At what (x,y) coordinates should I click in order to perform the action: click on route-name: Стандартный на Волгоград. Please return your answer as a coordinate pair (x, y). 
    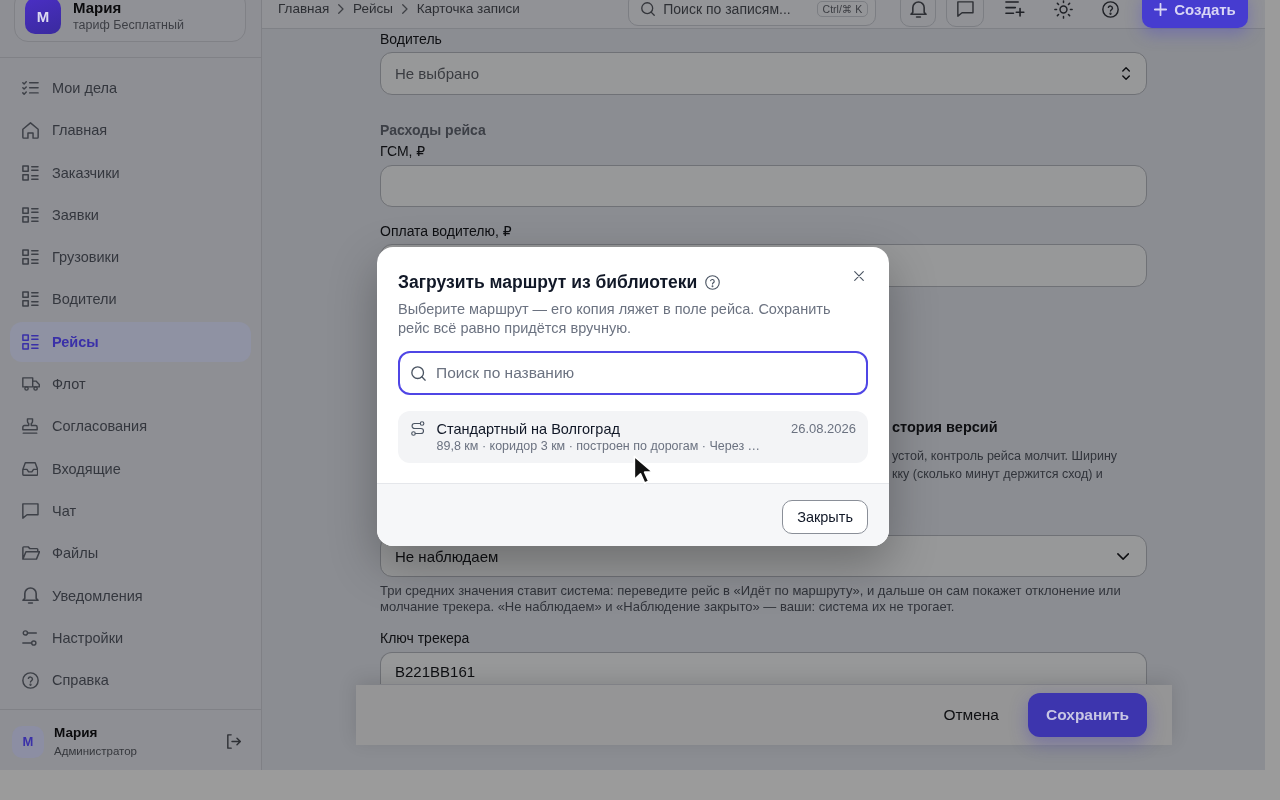
    Looking at the image, I should click on (528, 429).